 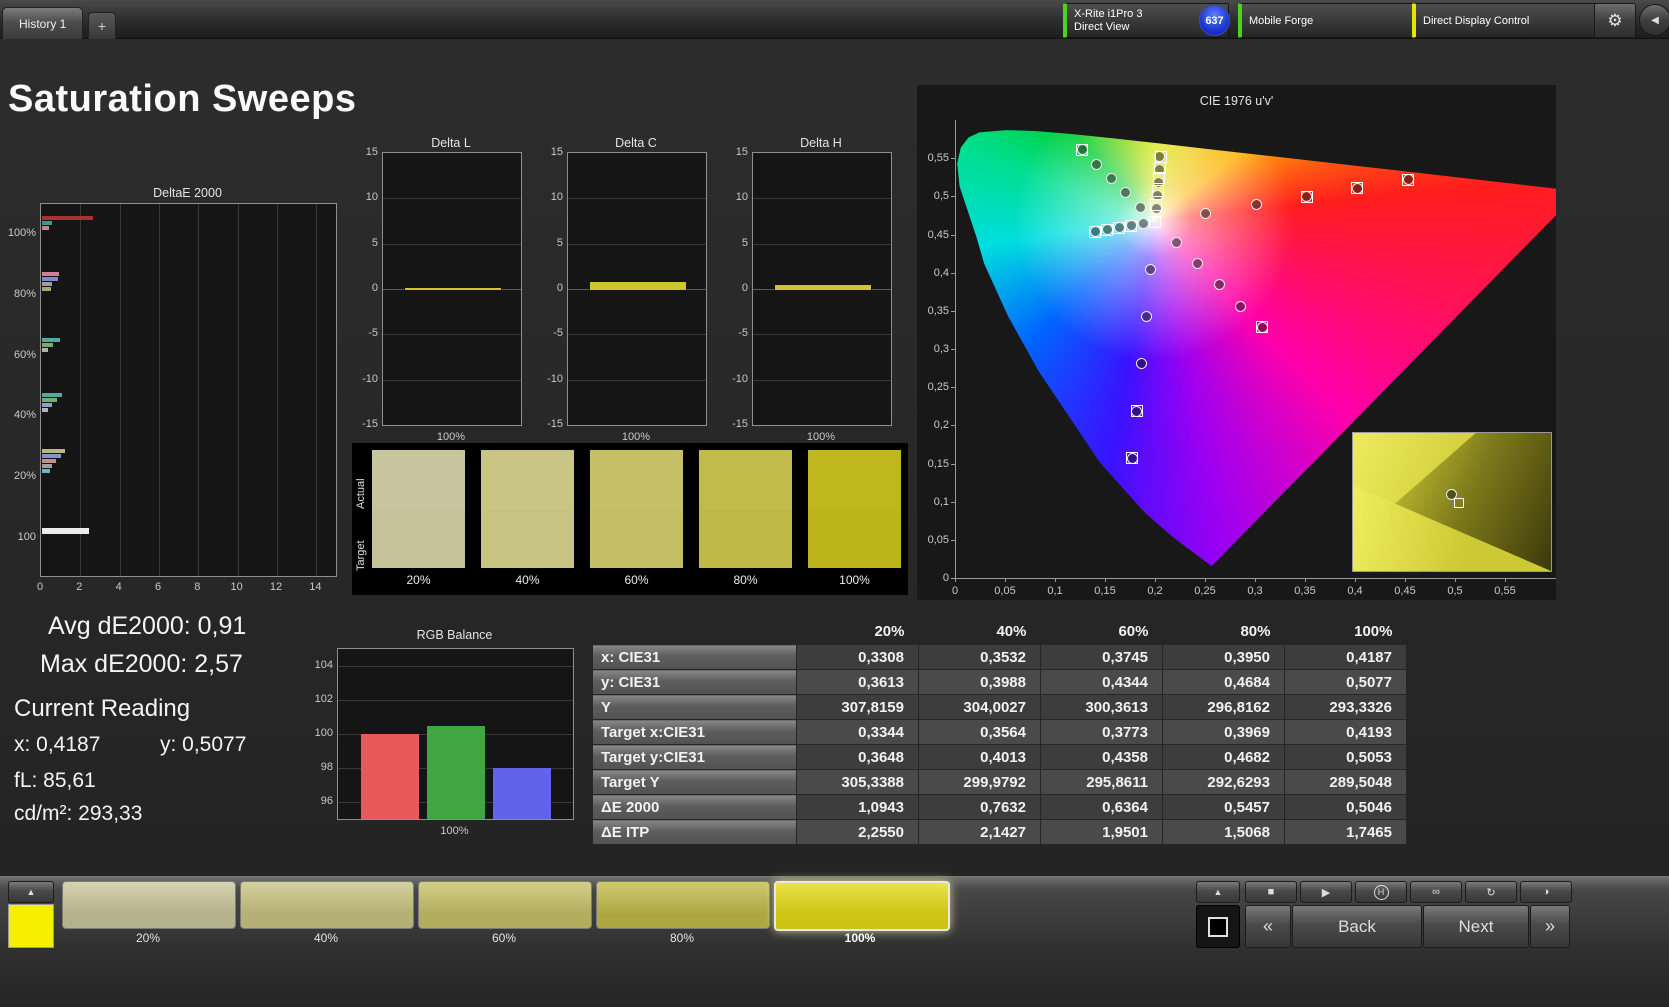 I want to click on back-button: Back, so click(x=1357, y=926).